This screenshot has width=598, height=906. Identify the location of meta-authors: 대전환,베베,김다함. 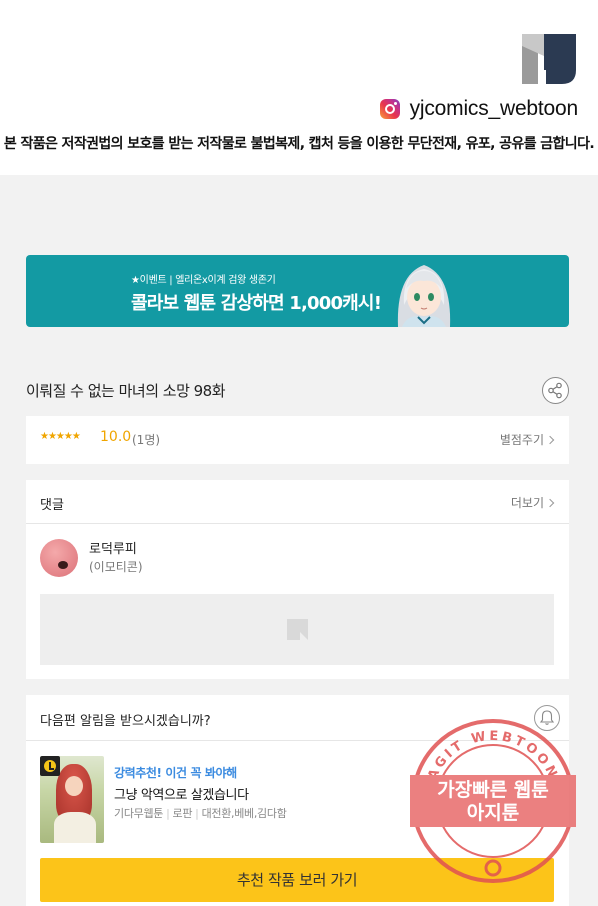
(244, 813).